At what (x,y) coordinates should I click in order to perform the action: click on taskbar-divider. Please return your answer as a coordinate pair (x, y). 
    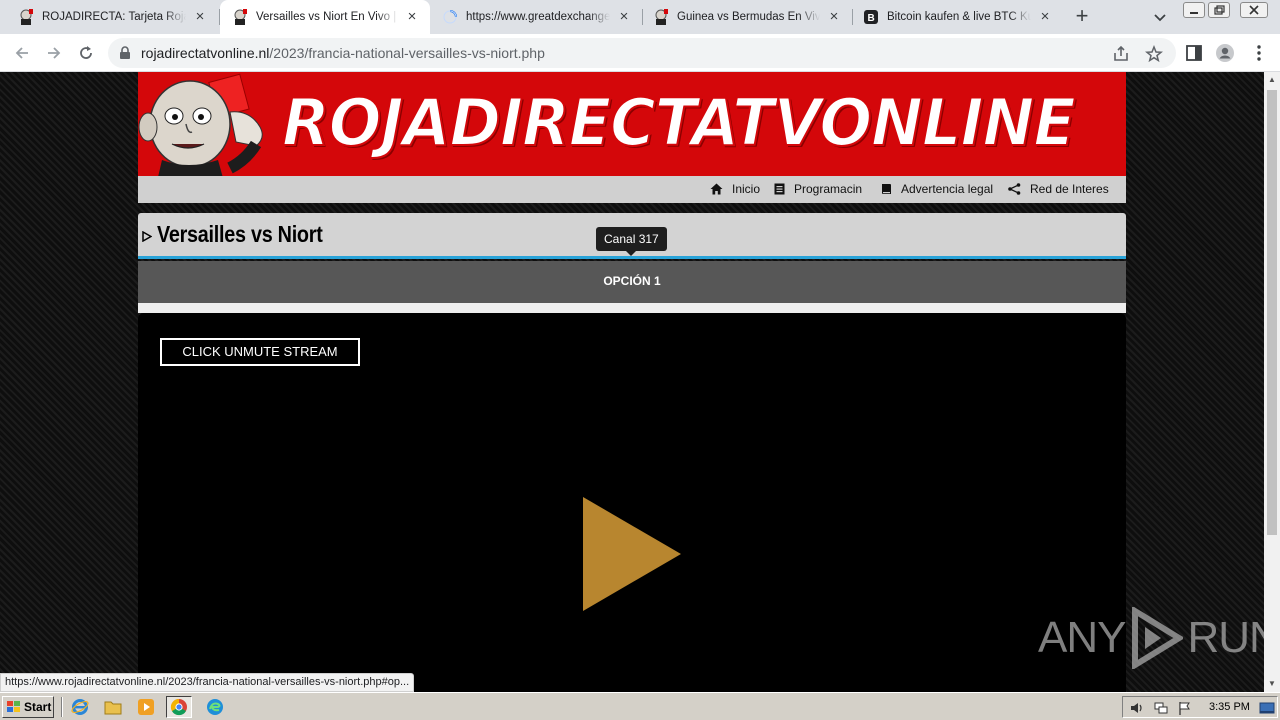
    Looking at the image, I should click on (62, 707).